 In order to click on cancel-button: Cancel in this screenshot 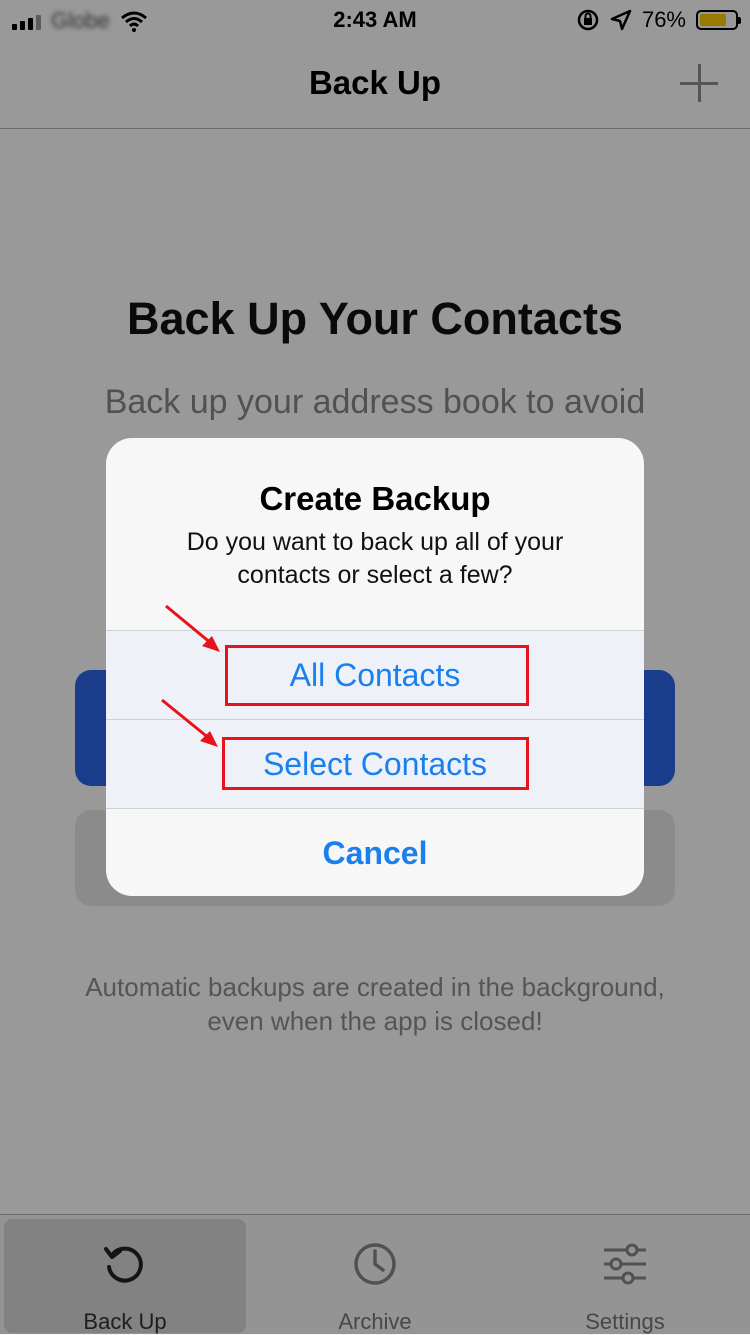, I will do `click(375, 852)`.